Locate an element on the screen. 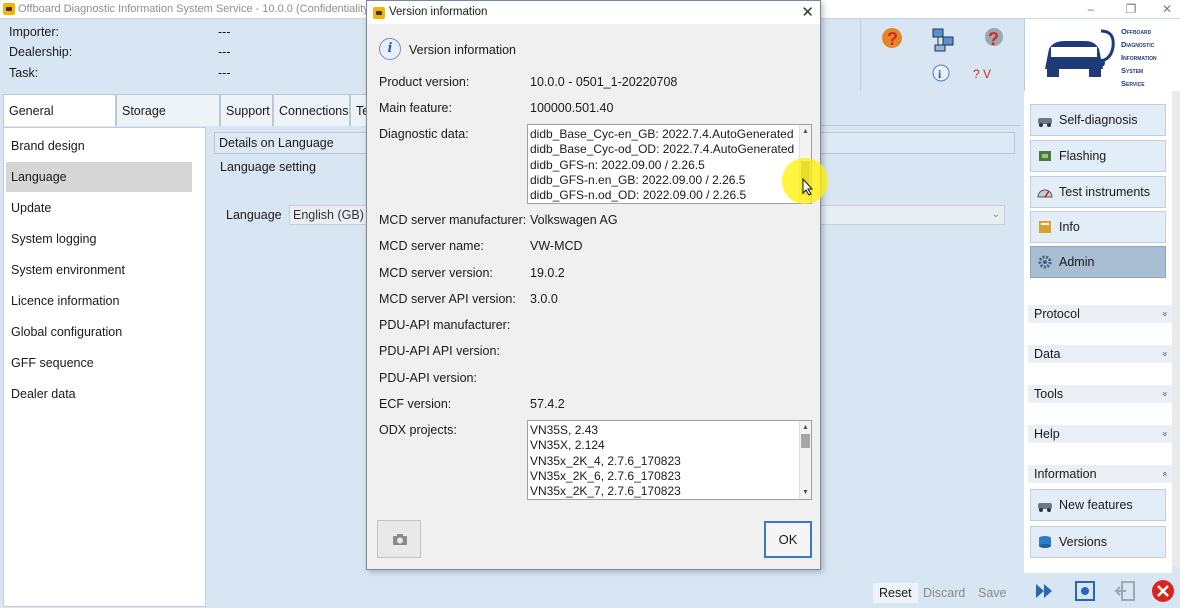  admin-label: Admin is located at coordinates (1077, 262).